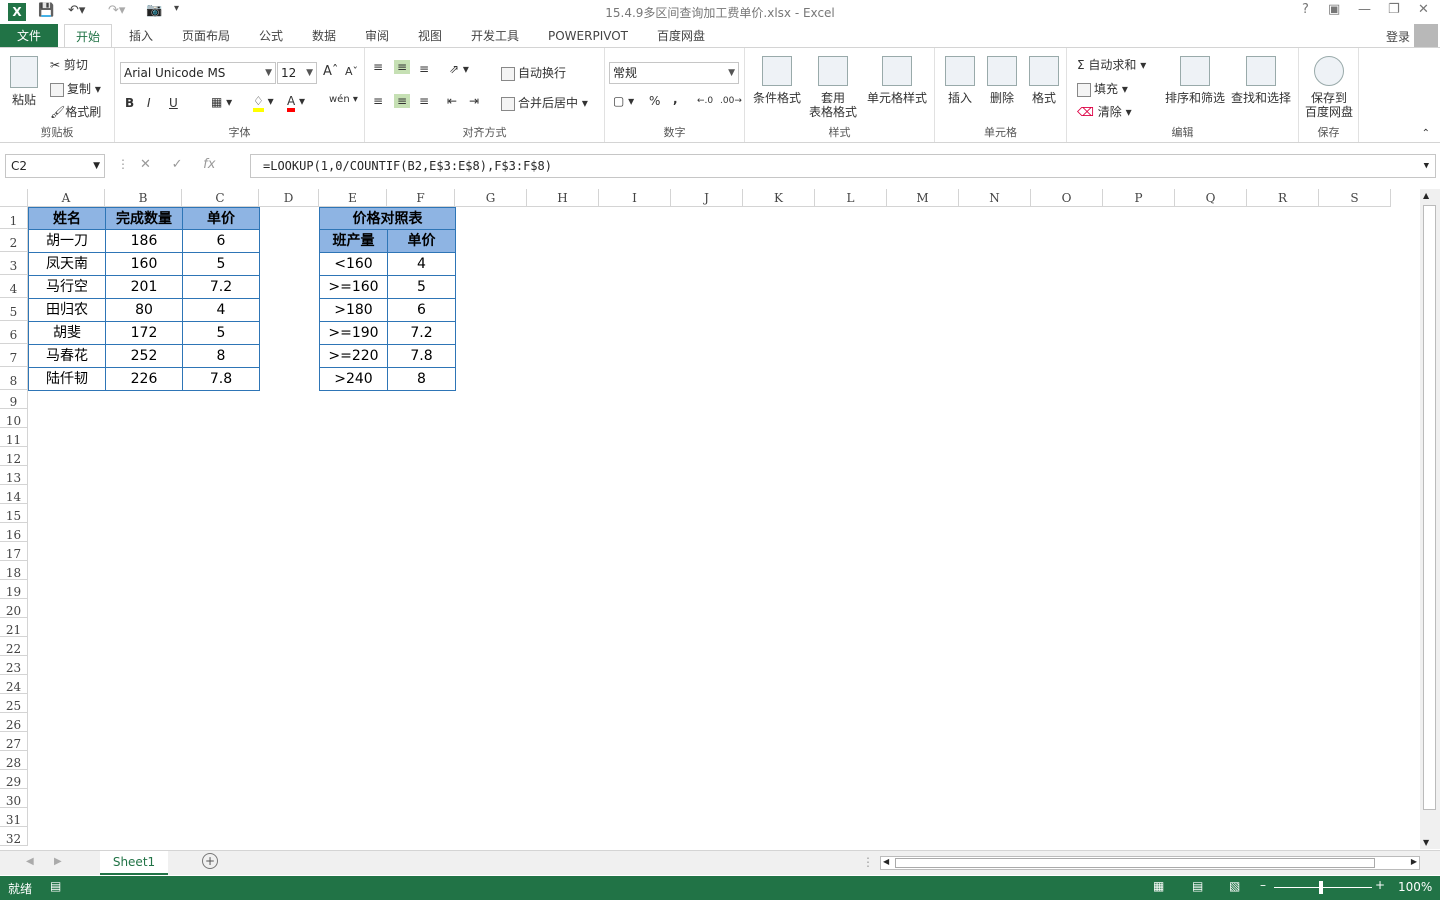 The width and height of the screenshot is (1440, 900). I want to click on table-cell: 田归农, so click(67, 310).